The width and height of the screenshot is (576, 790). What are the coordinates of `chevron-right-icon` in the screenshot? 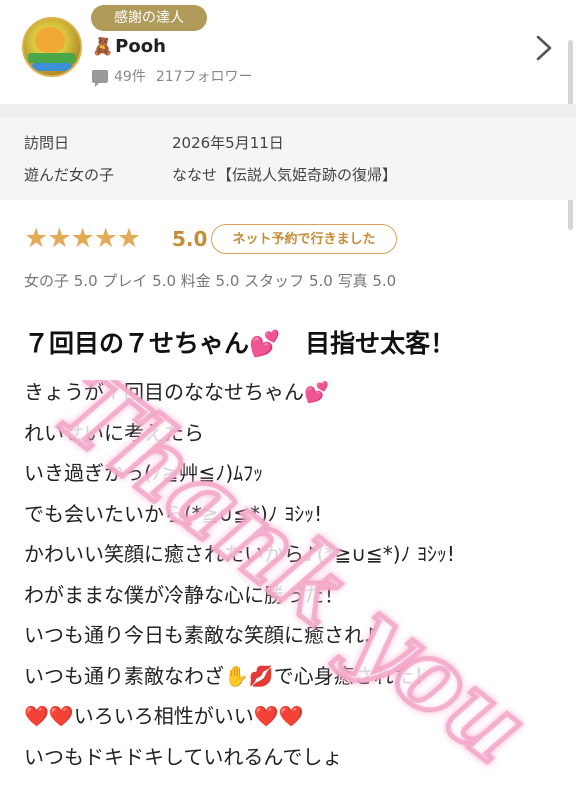 It's located at (544, 48).